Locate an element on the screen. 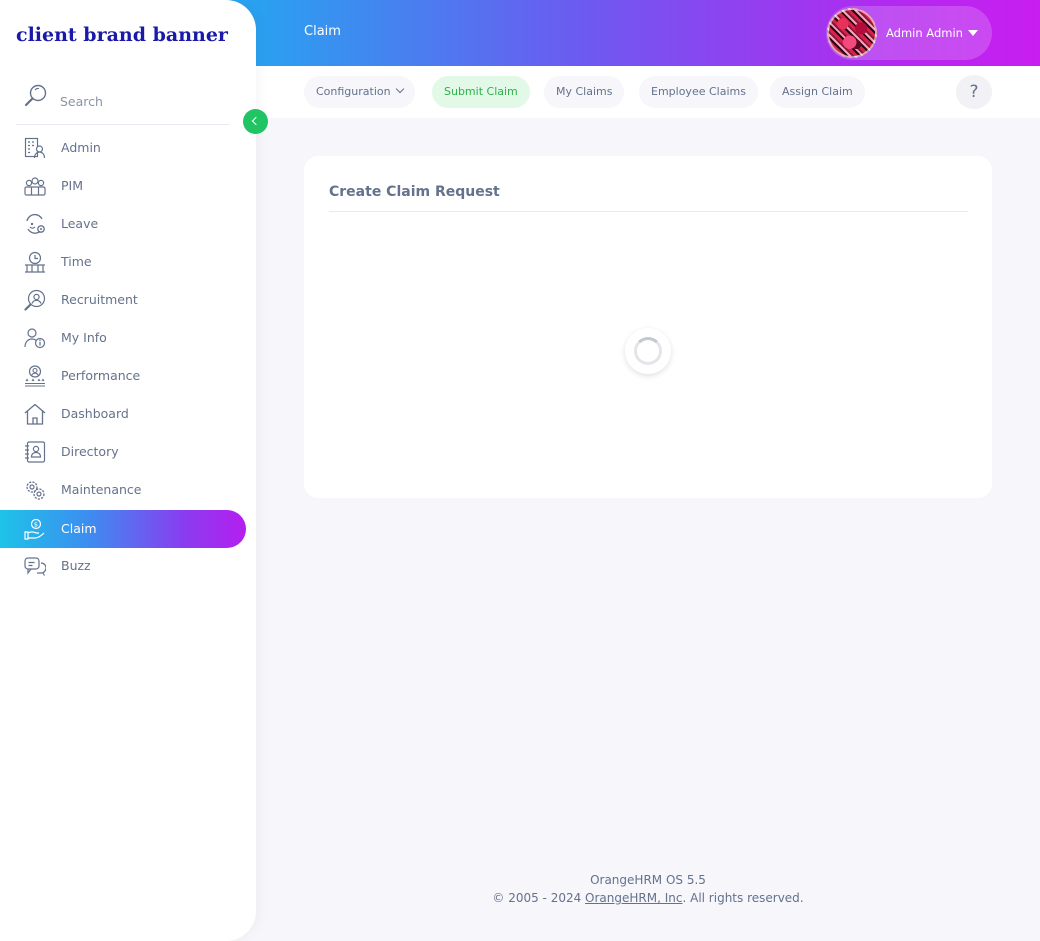  brand-banner: client brand banner is located at coordinates (122, 35).